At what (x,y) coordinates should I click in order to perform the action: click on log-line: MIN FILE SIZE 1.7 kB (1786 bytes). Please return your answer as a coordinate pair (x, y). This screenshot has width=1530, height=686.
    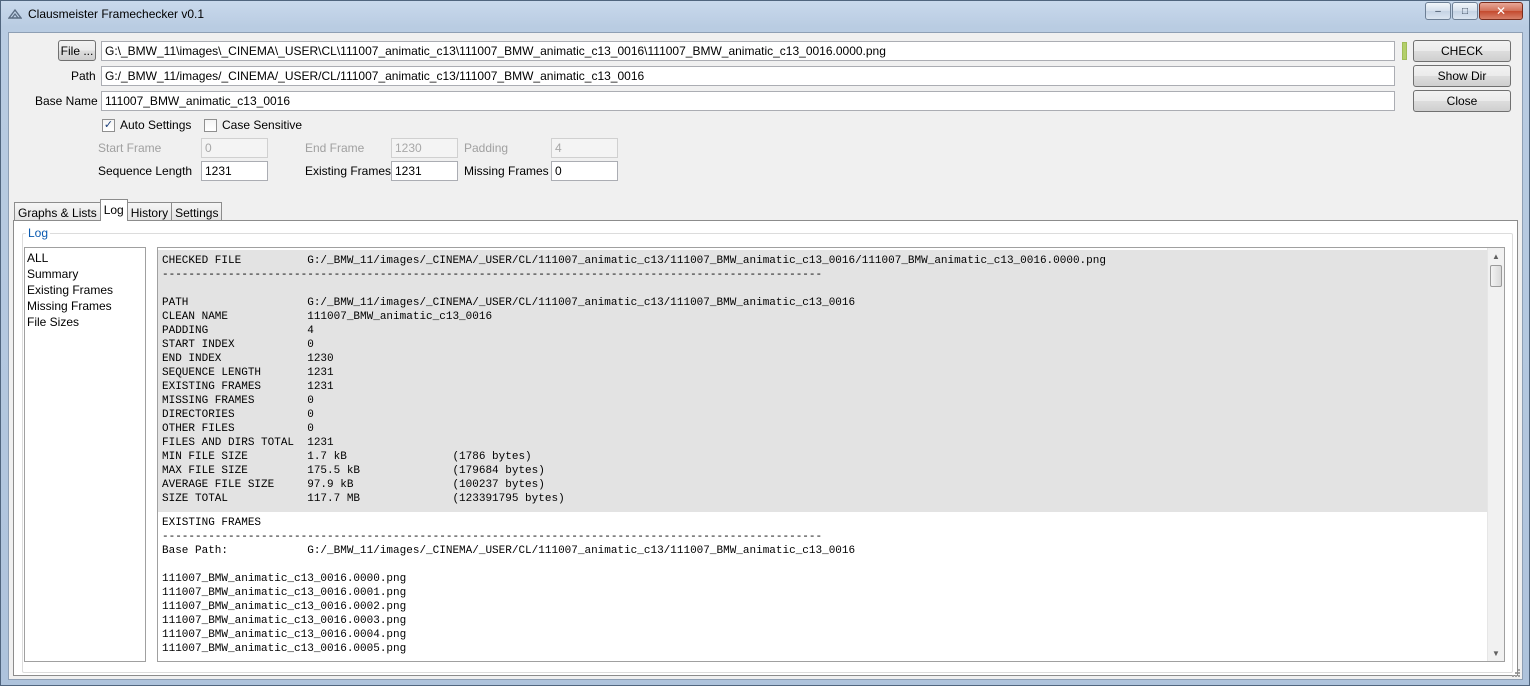
    Looking at the image, I should click on (823, 457).